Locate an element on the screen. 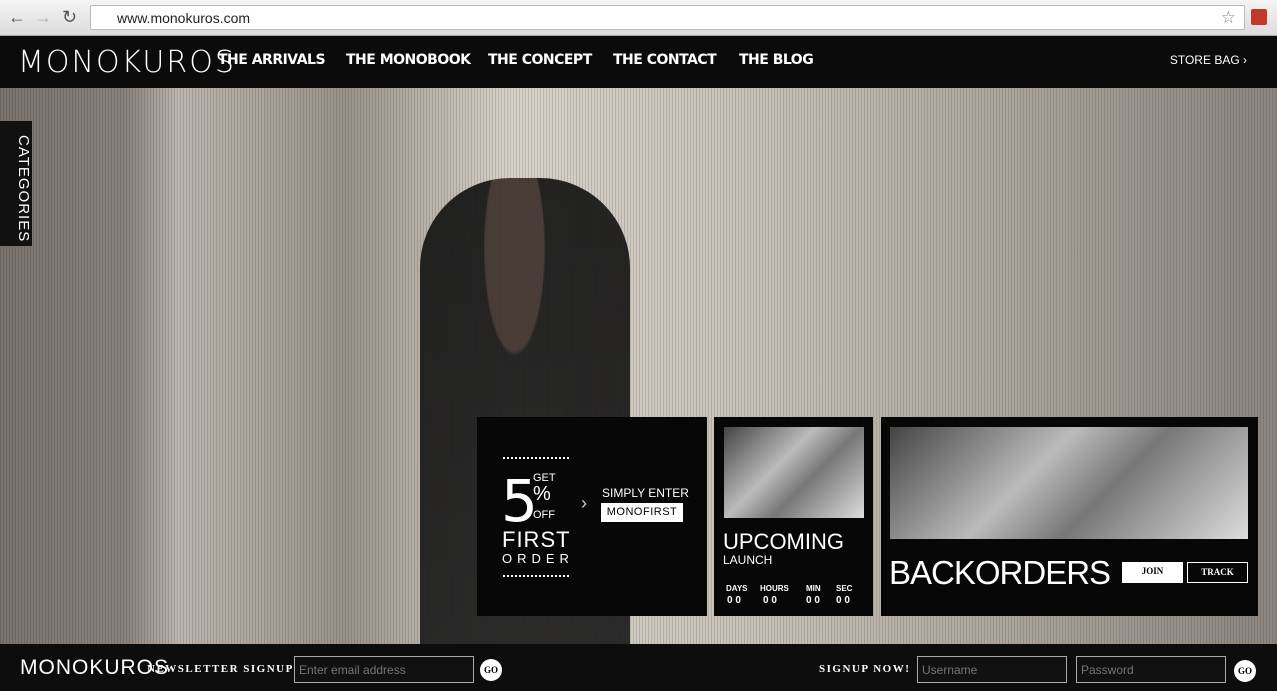 Image resolution: width=1277 pixels, height=691 pixels. newsletter-go-button: GO is located at coordinates (491, 670).